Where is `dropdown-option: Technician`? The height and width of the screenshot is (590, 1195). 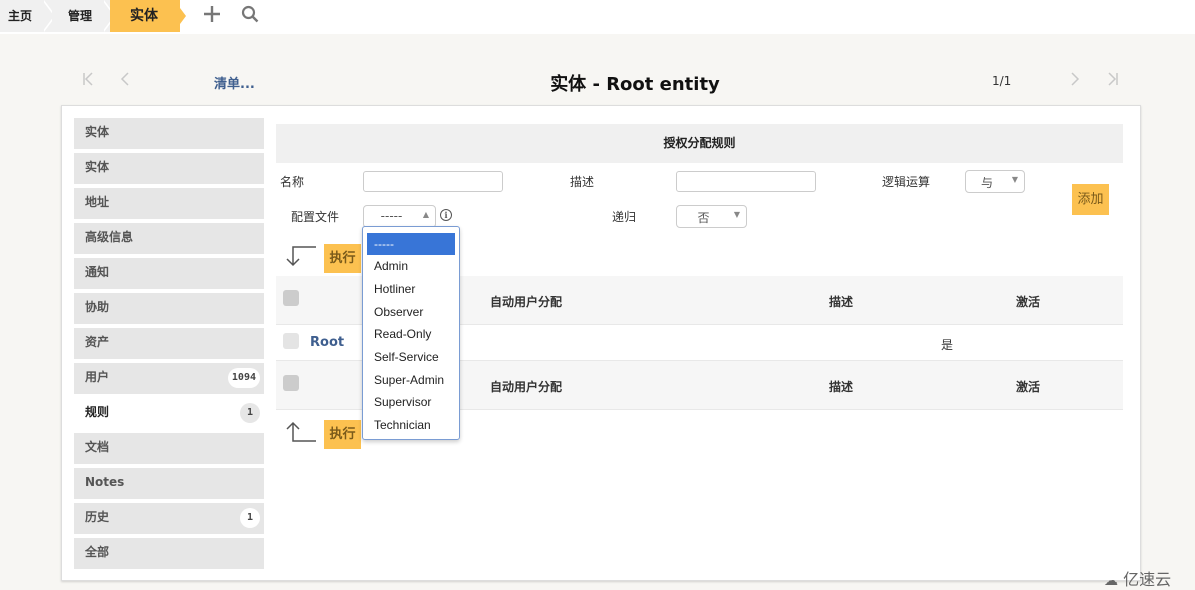 dropdown-option: Technician is located at coordinates (411, 425).